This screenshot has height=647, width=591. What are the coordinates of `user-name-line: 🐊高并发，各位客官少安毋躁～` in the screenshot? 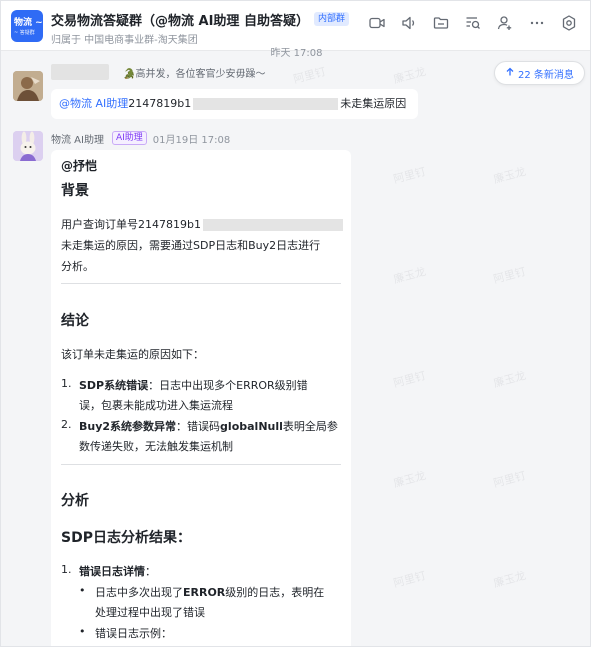 It's located at (266, 72).